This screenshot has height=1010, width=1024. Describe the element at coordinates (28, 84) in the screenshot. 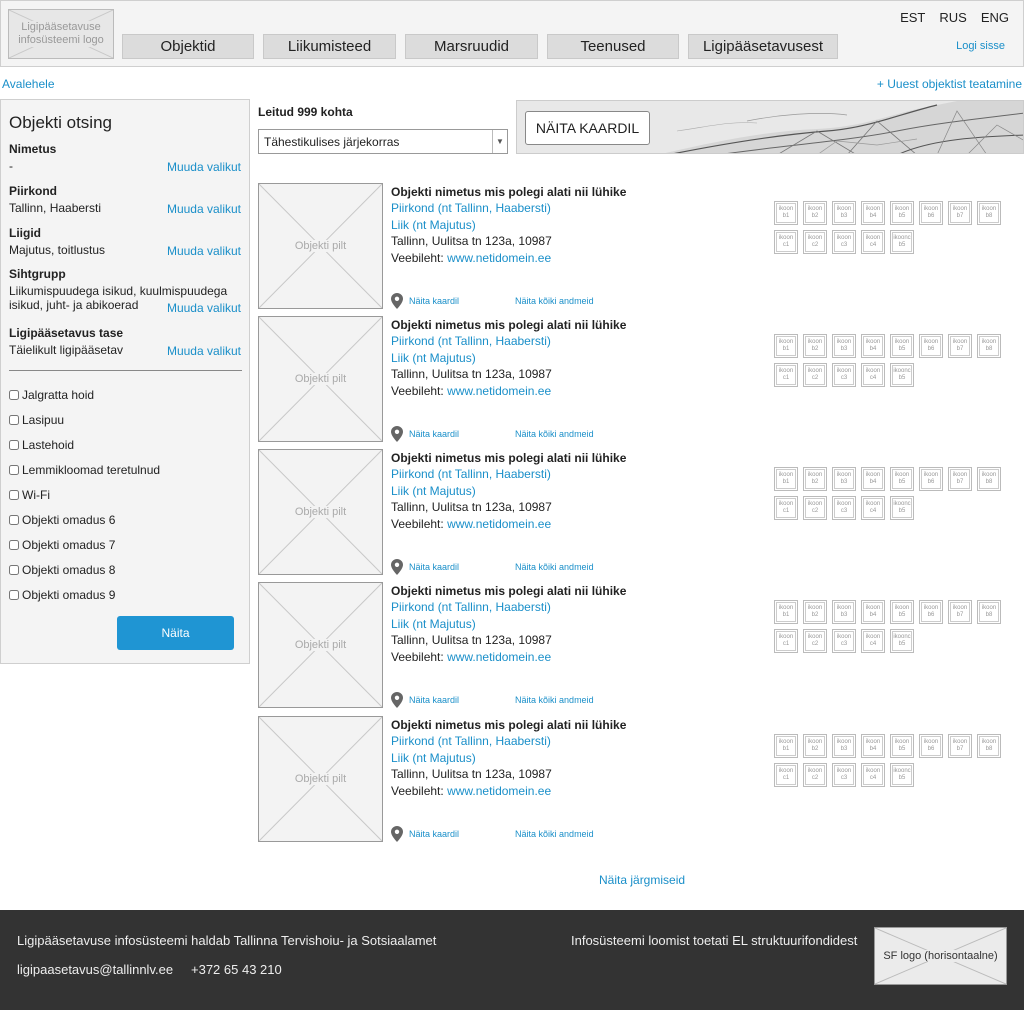

I see `breadcrumb-home: Avalehele` at that location.